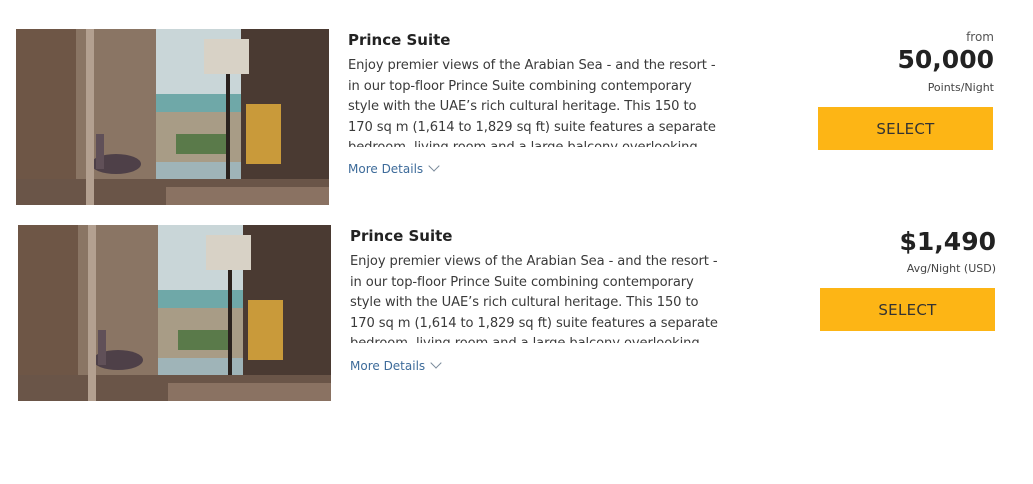  Describe the element at coordinates (960, 87) in the screenshot. I see `price-unit: Points/Night` at that location.